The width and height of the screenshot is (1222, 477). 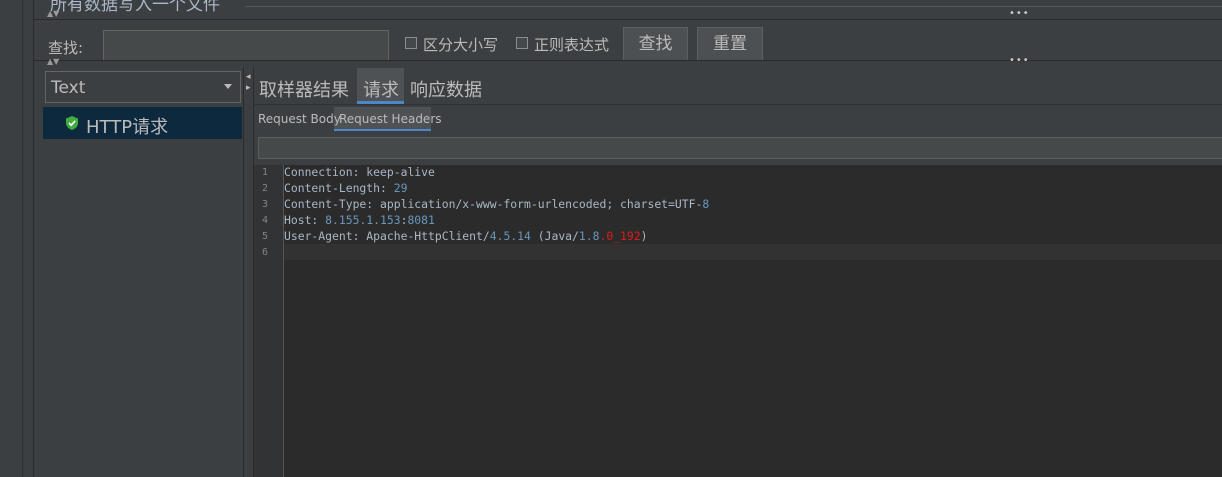 I want to click on search-input, so click(x=246, y=45).